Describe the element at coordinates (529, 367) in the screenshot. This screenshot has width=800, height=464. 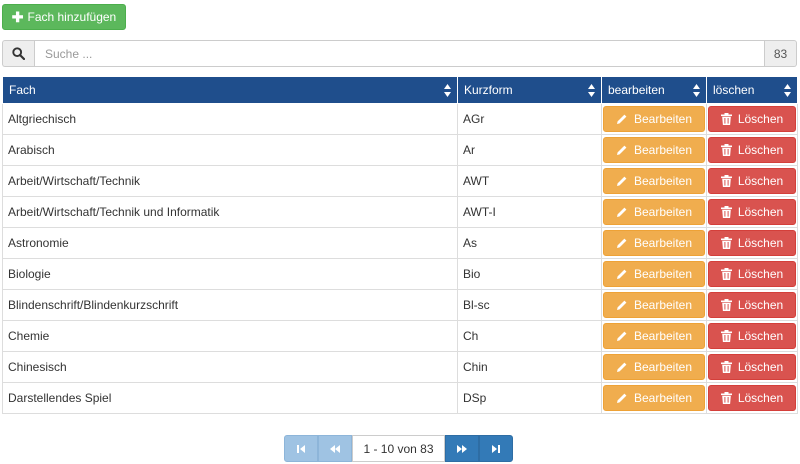
I see `subject-abbreviation: Chin` at that location.